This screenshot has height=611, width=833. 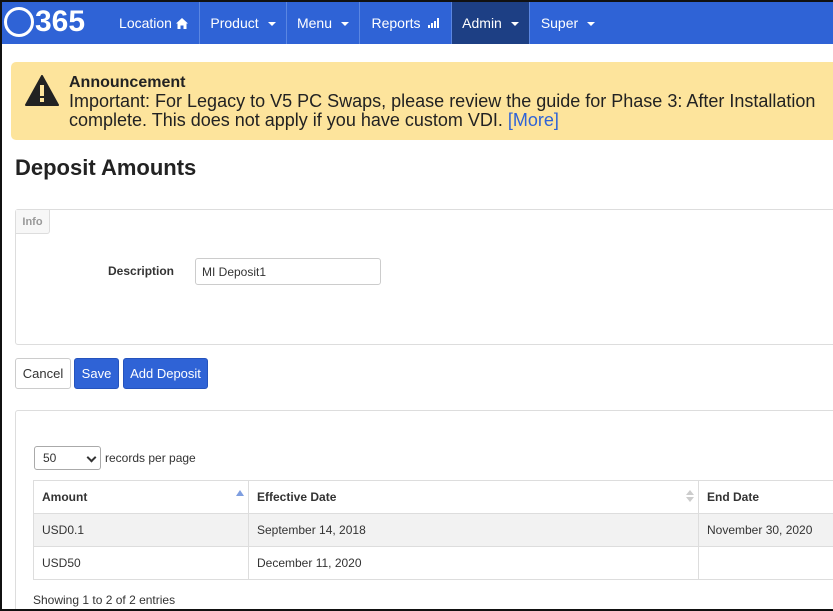 I want to click on nav-super: Super, so click(x=568, y=23).